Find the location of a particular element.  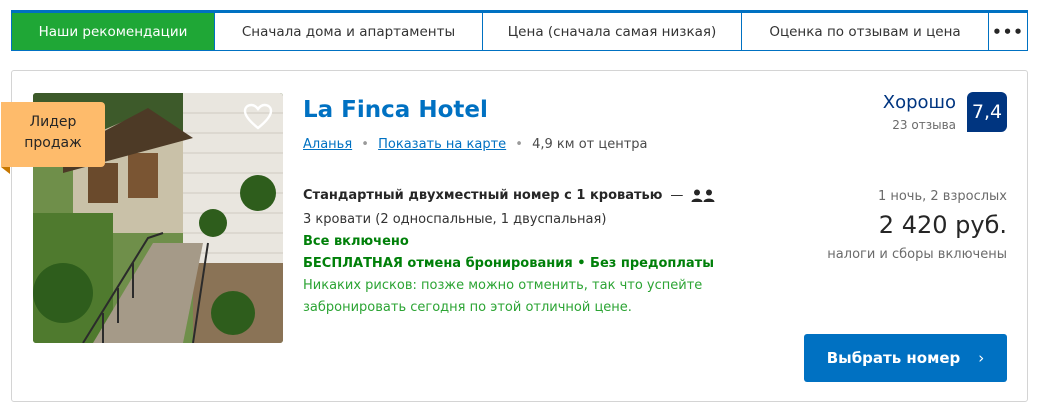

more-dots-icon: ••• is located at coordinates (1008, 31).